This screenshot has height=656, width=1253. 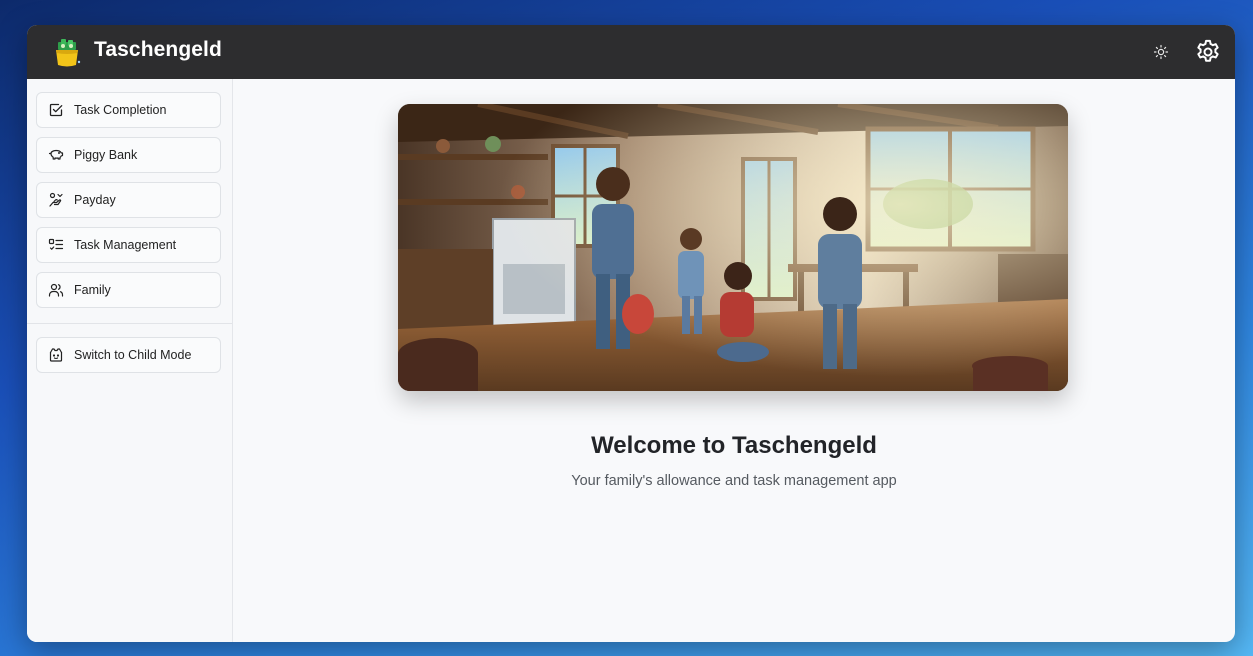 What do you see at coordinates (56, 110) in the screenshot?
I see `checkbox-icon` at bounding box center [56, 110].